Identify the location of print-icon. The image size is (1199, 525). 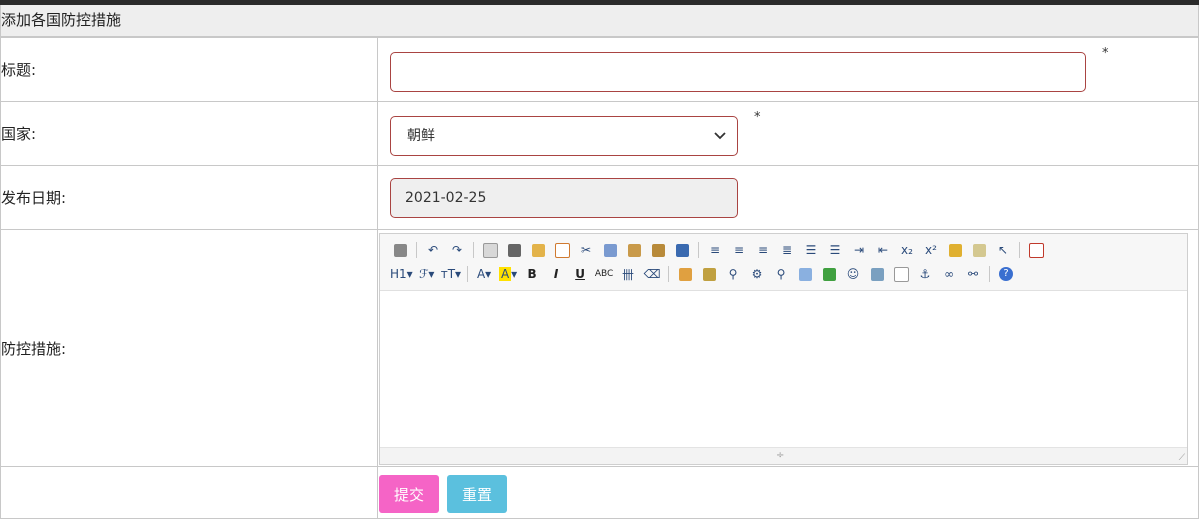
(514, 250).